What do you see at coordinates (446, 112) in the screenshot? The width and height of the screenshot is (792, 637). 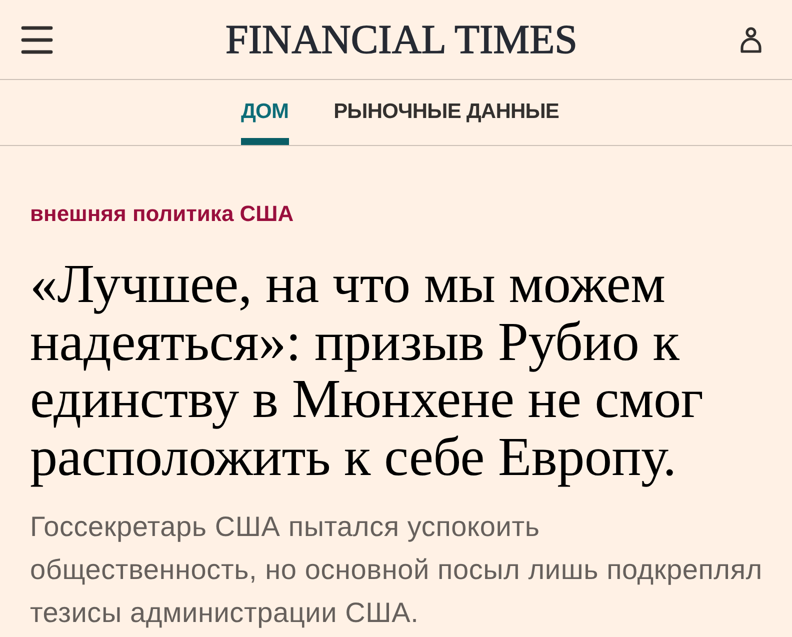 I see `nav-tab: РЫНОЧНЫЕ ДАННЫЕ` at bounding box center [446, 112].